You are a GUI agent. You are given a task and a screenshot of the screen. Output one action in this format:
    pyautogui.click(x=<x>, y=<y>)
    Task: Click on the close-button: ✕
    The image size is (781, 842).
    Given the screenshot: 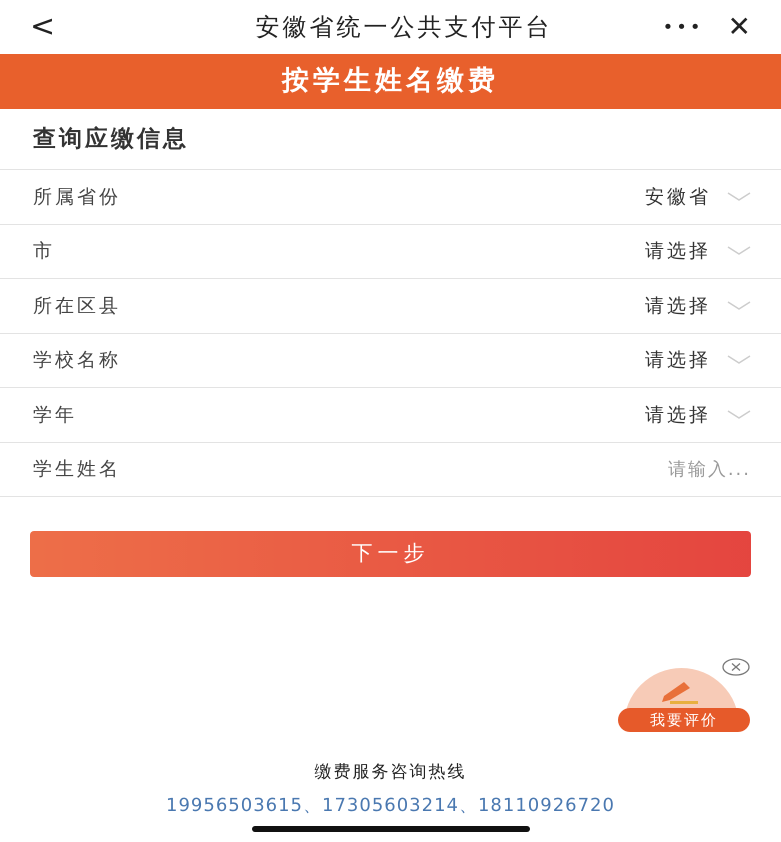 What is the action you would take?
    pyautogui.click(x=739, y=27)
    